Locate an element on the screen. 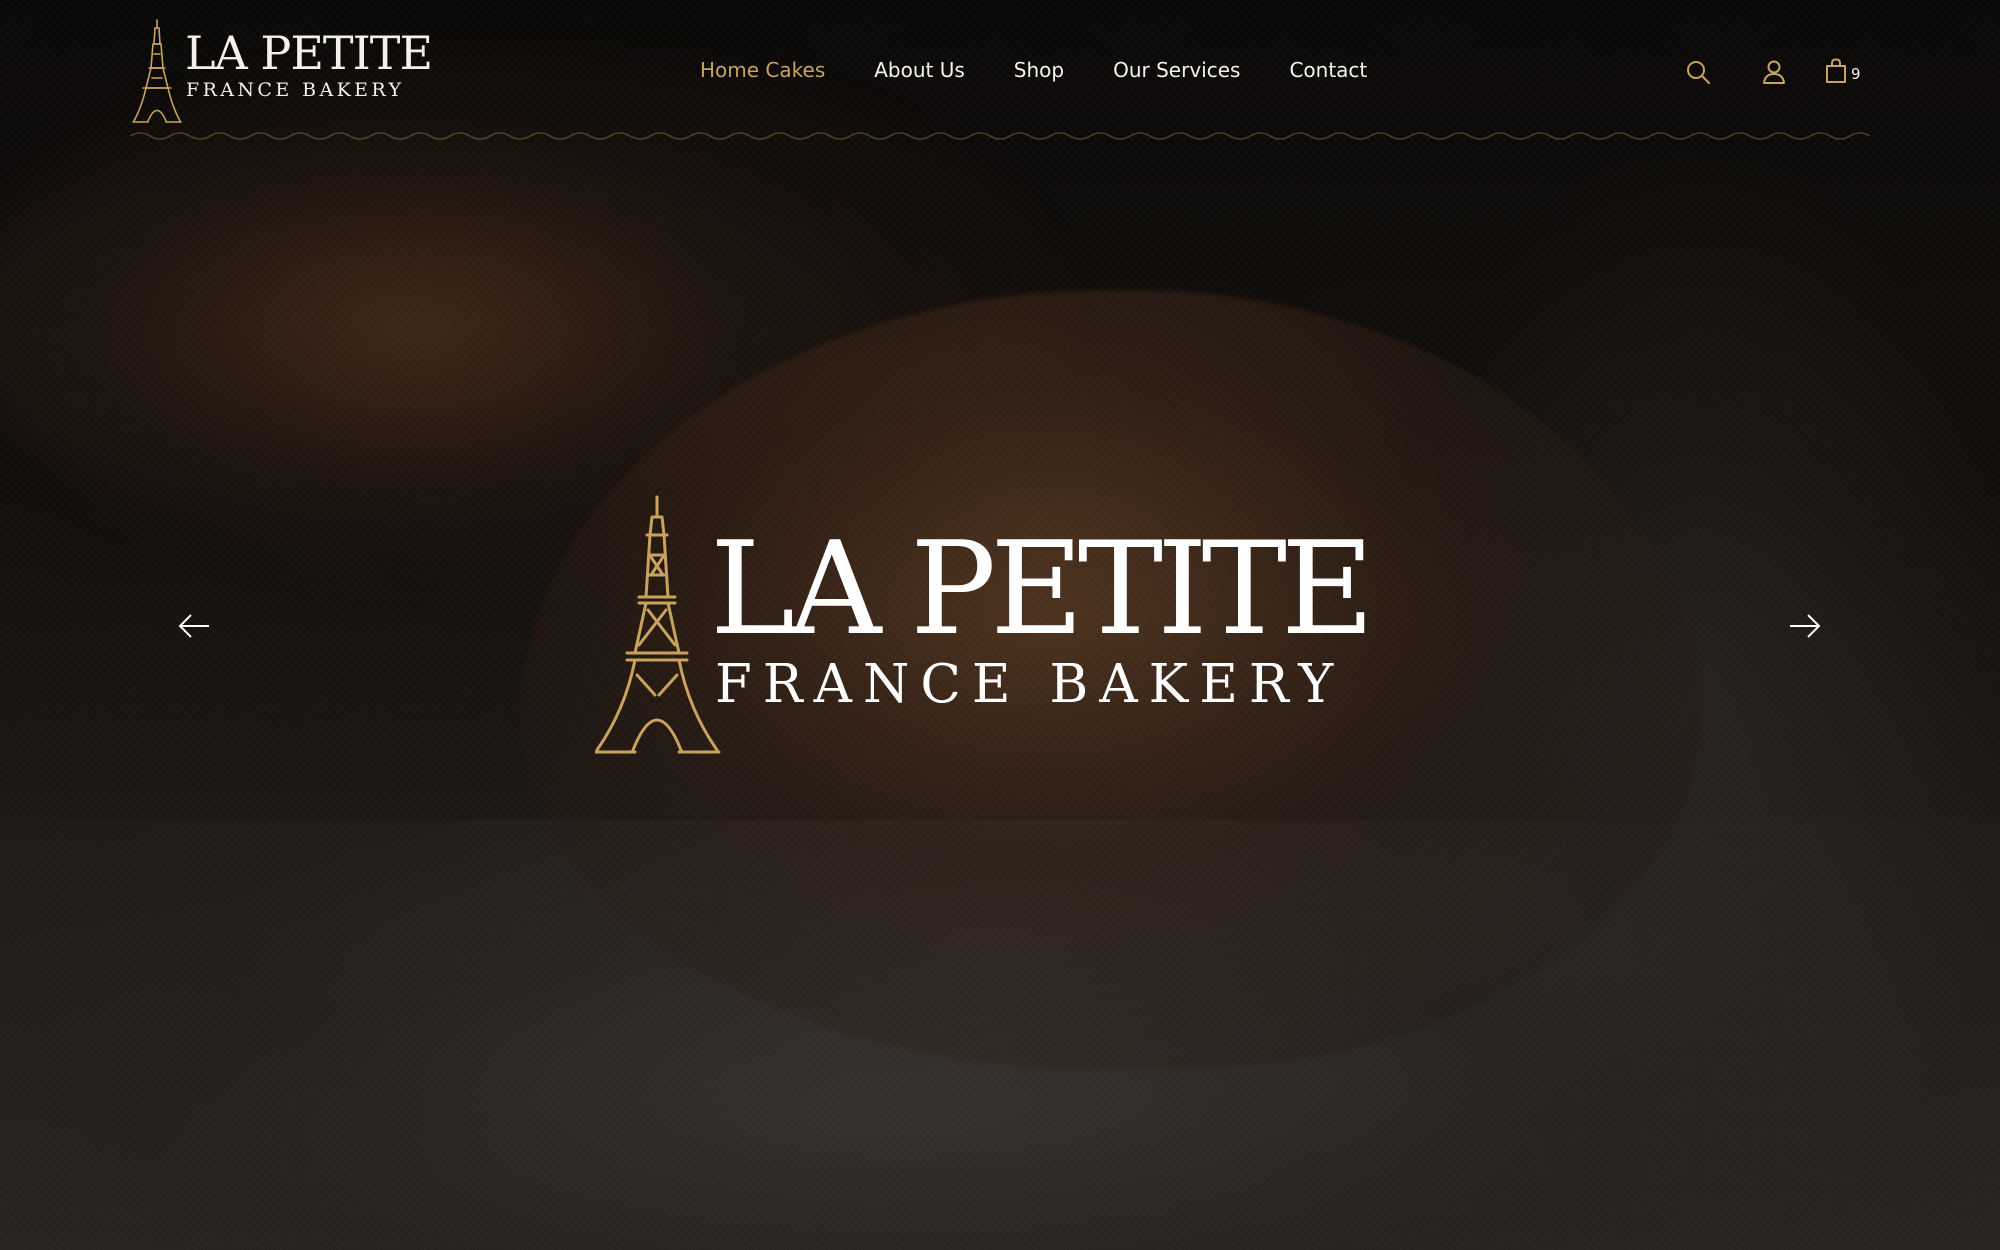 Image resolution: width=2000 pixels, height=1250 pixels. cart-button: 9 is located at coordinates (1845, 72).